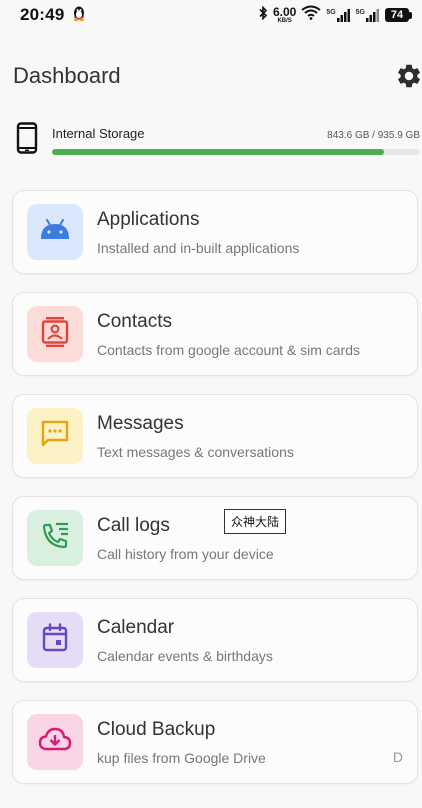  Describe the element at coordinates (331, 12) in the screenshot. I see `network-type-label: 5G` at that location.